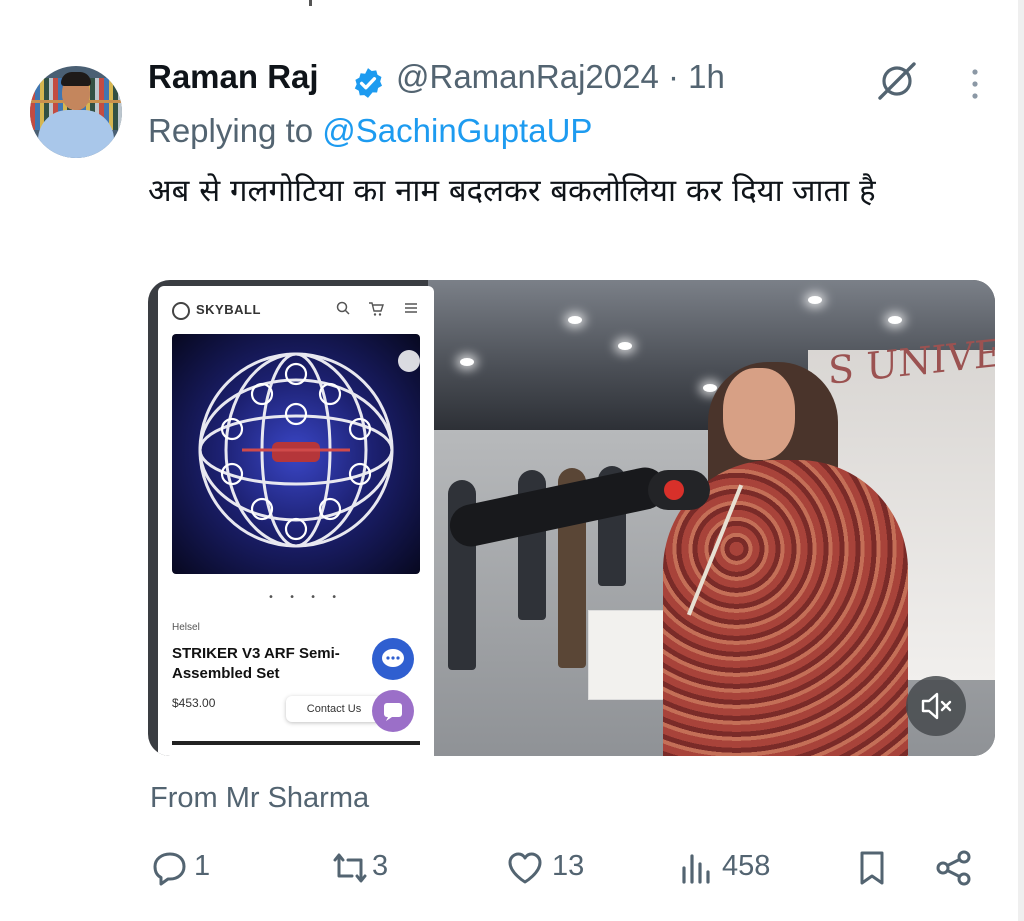  I want to click on heart-icon, so click(525, 868).